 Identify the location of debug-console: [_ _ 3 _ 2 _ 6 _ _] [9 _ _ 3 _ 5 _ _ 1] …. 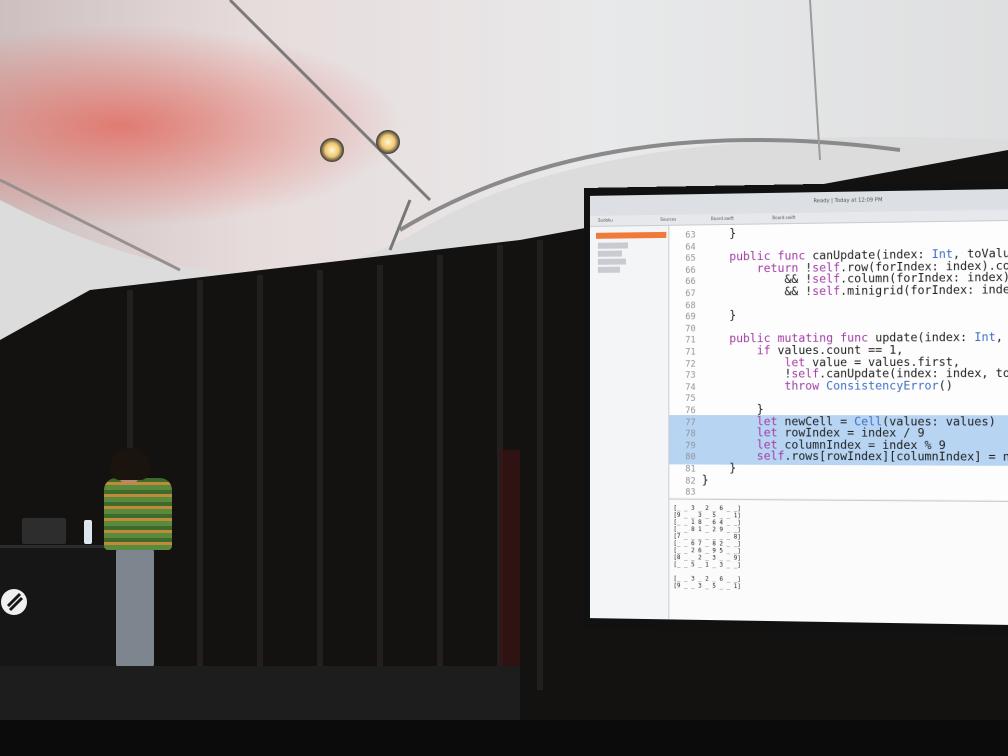
(838, 562).